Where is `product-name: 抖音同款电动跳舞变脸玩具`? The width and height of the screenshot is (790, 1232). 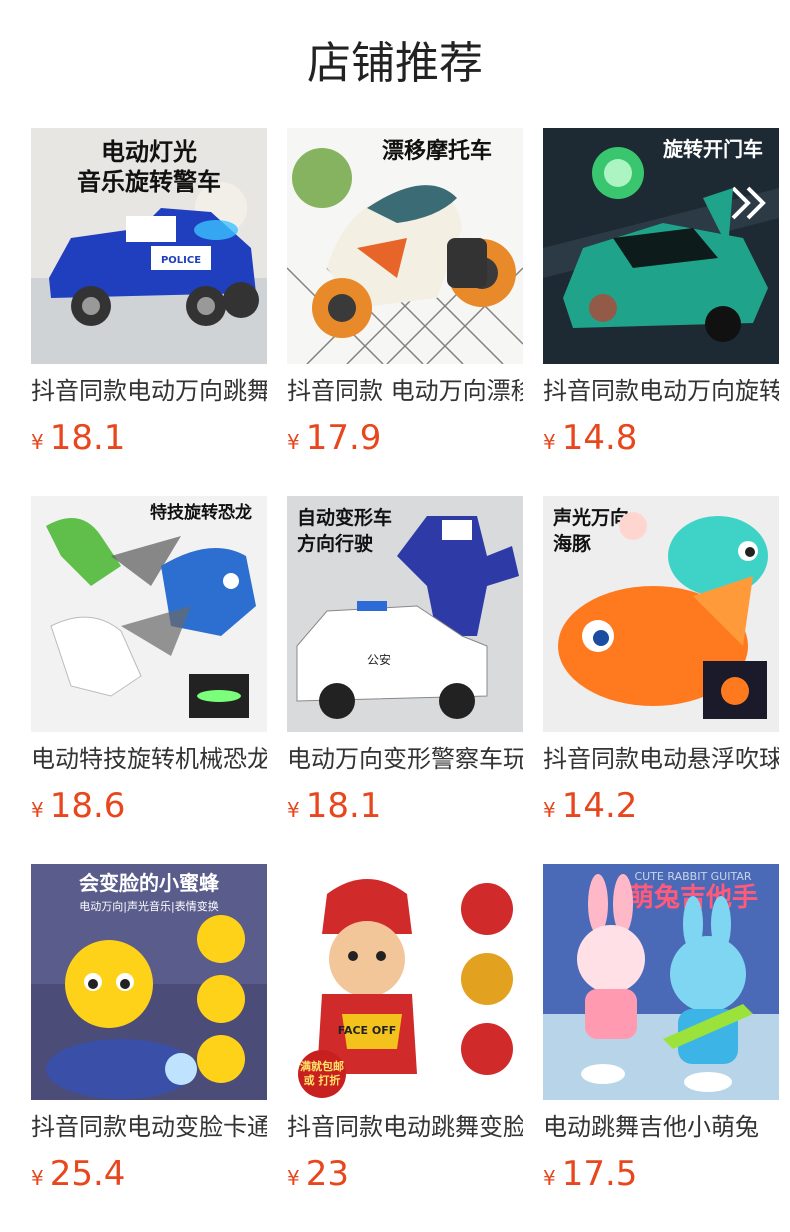 product-name: 抖音同款电动跳舞变脸玩具 is located at coordinates (405, 1127).